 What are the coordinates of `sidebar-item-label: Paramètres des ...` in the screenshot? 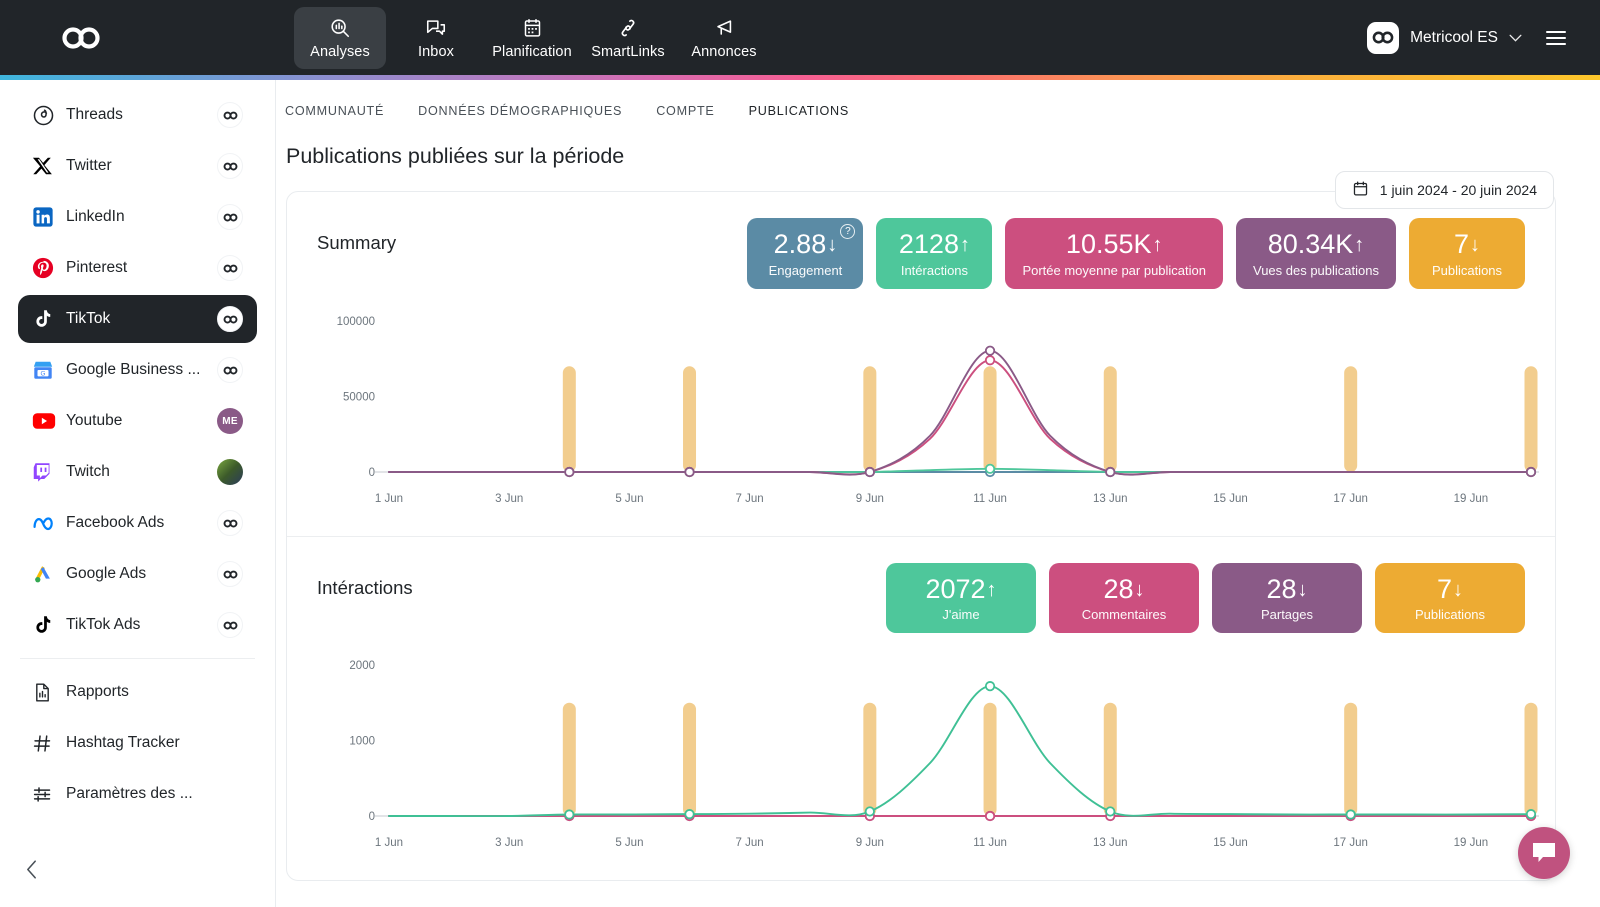 It's located at (129, 793).